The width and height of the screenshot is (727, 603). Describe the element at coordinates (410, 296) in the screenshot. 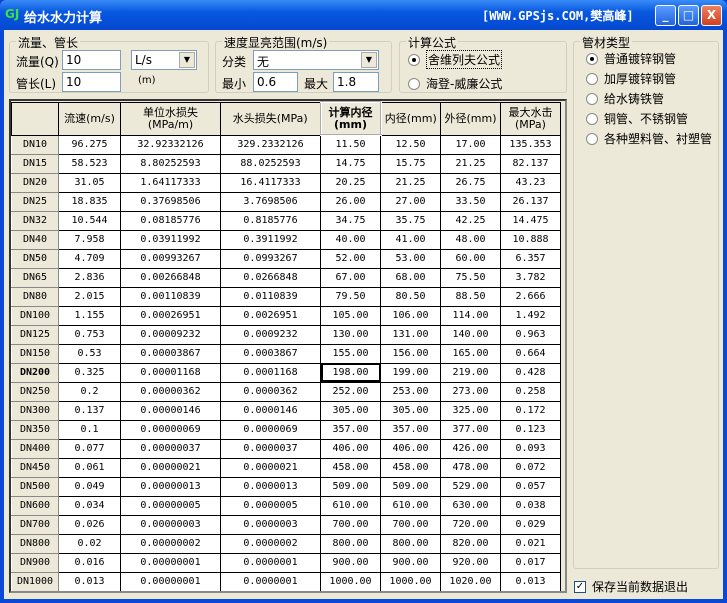

I see `table-cell: 80.50` at that location.